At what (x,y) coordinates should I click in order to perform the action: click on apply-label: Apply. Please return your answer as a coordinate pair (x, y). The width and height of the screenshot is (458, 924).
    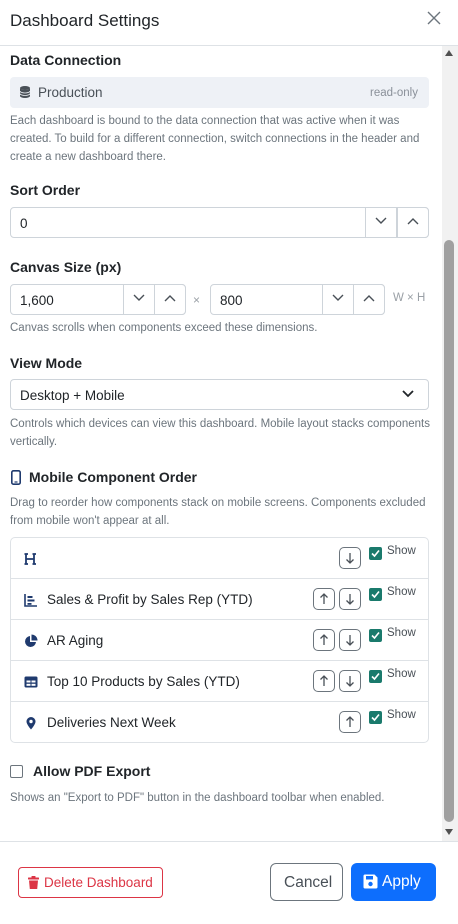
    Looking at the image, I should click on (401, 881).